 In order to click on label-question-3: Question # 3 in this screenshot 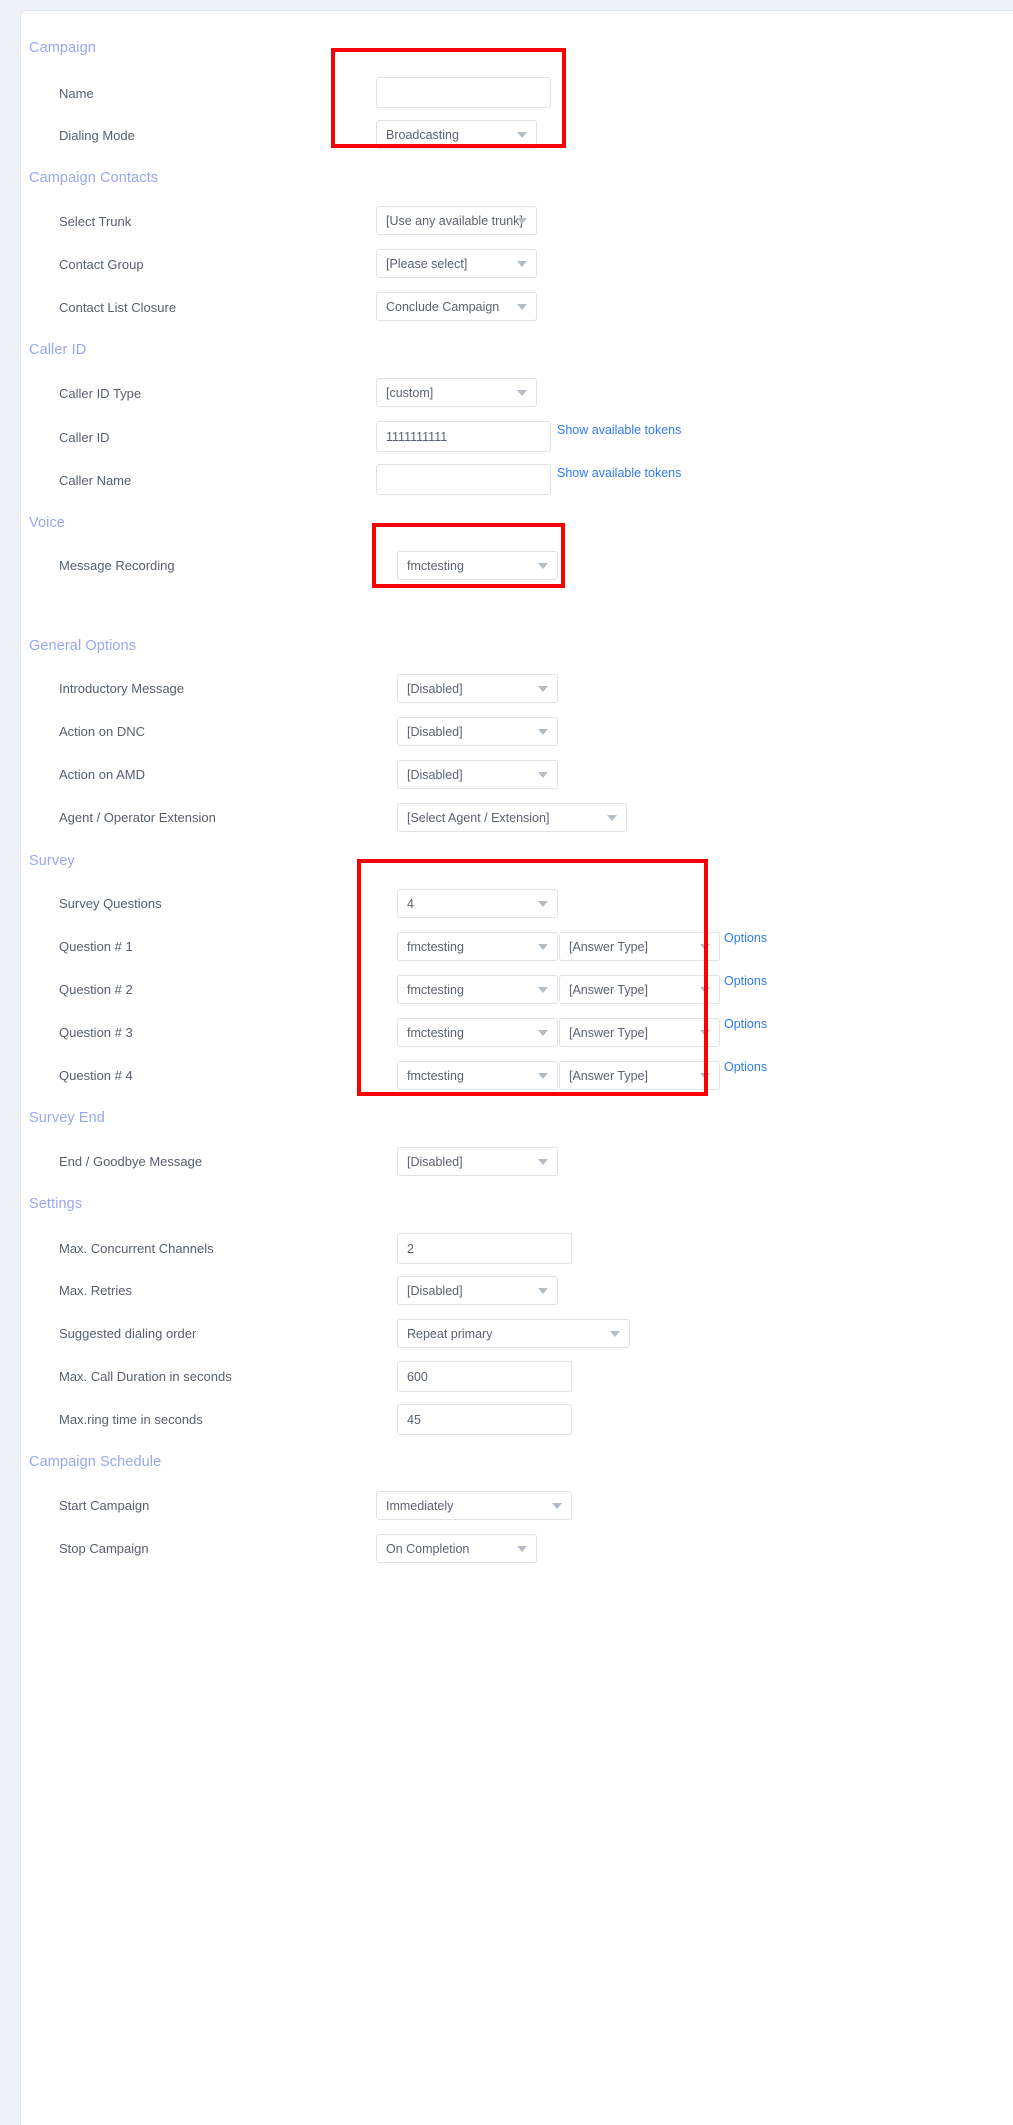, I will do `click(96, 1032)`.